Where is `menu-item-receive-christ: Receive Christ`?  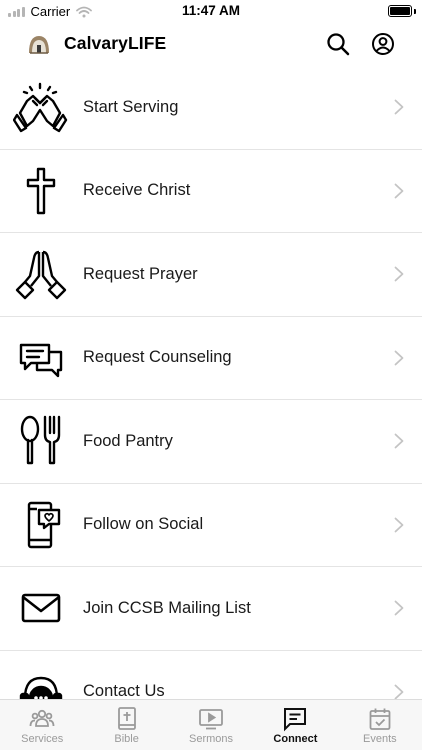 menu-item-receive-christ: Receive Christ is located at coordinates (211, 191).